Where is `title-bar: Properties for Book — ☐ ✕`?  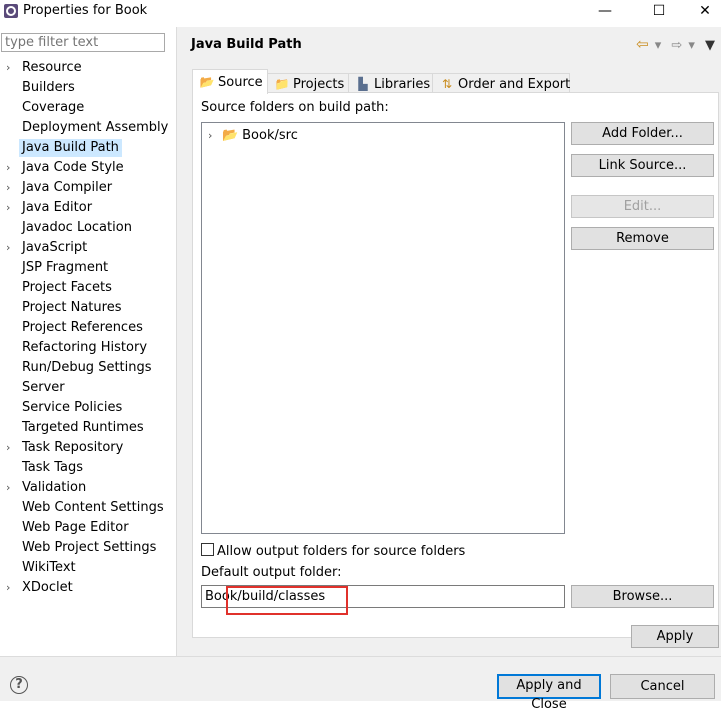
title-bar: Properties for Book — ☐ ✕ is located at coordinates (360, 11).